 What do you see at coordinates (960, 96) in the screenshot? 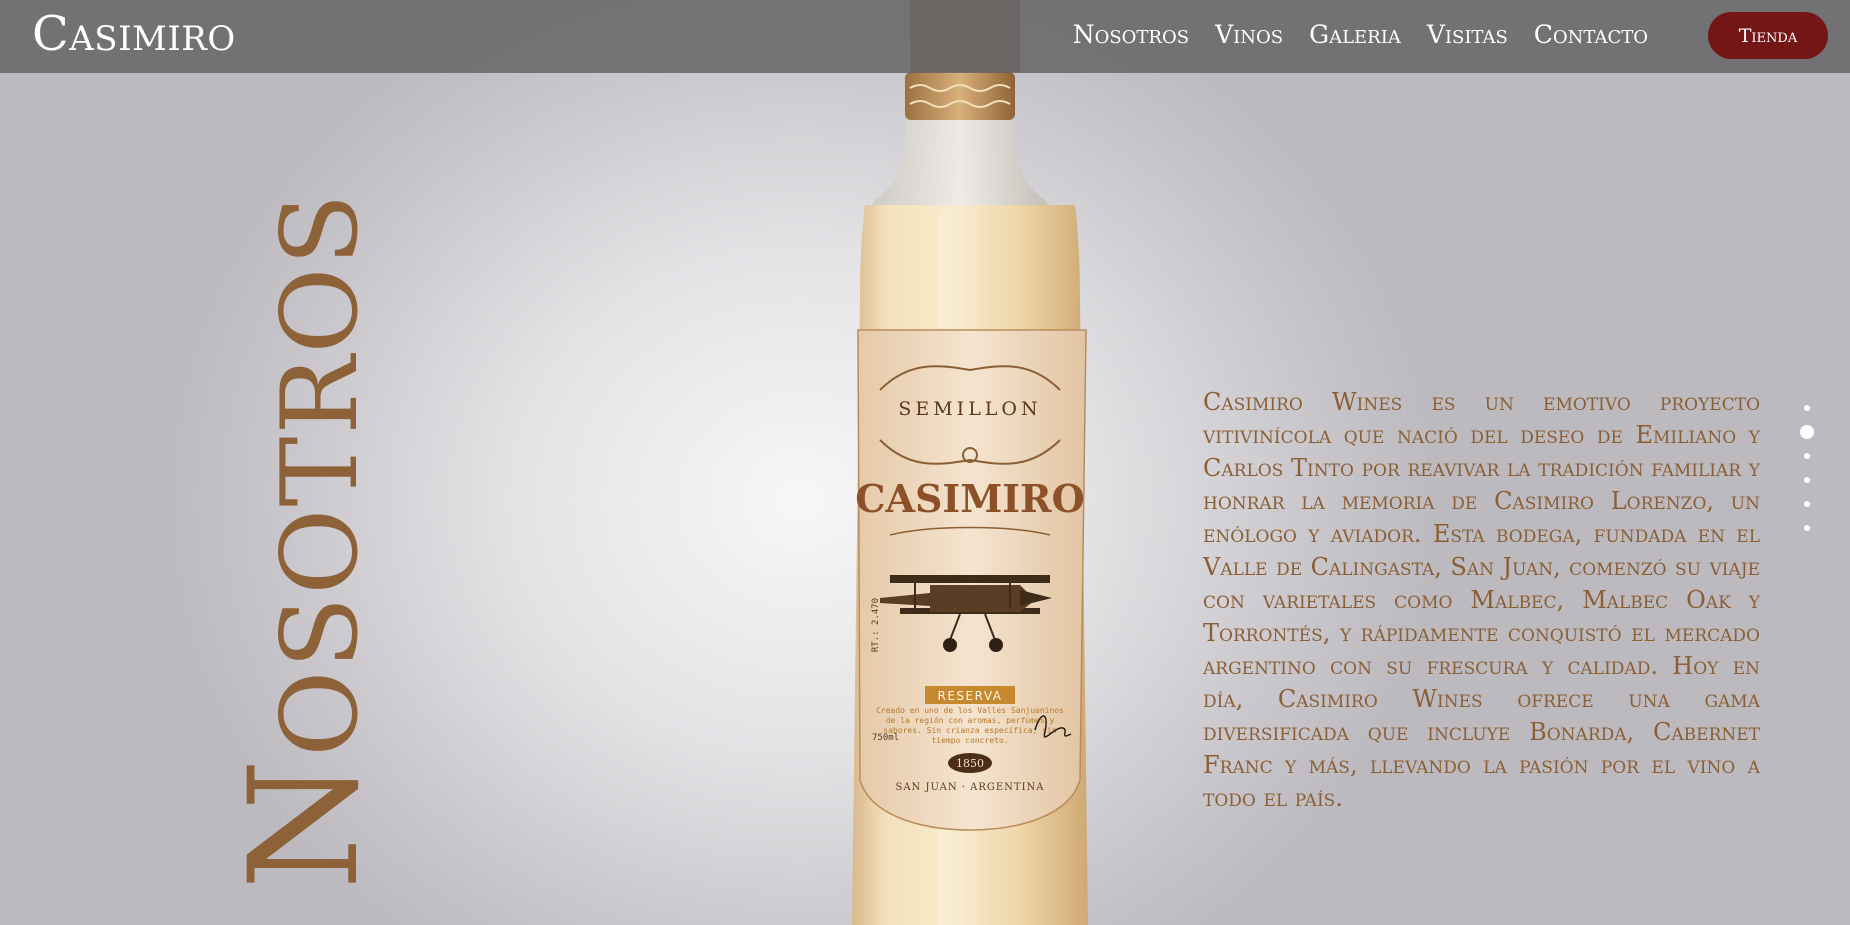
I see `bottle-capsule` at bounding box center [960, 96].